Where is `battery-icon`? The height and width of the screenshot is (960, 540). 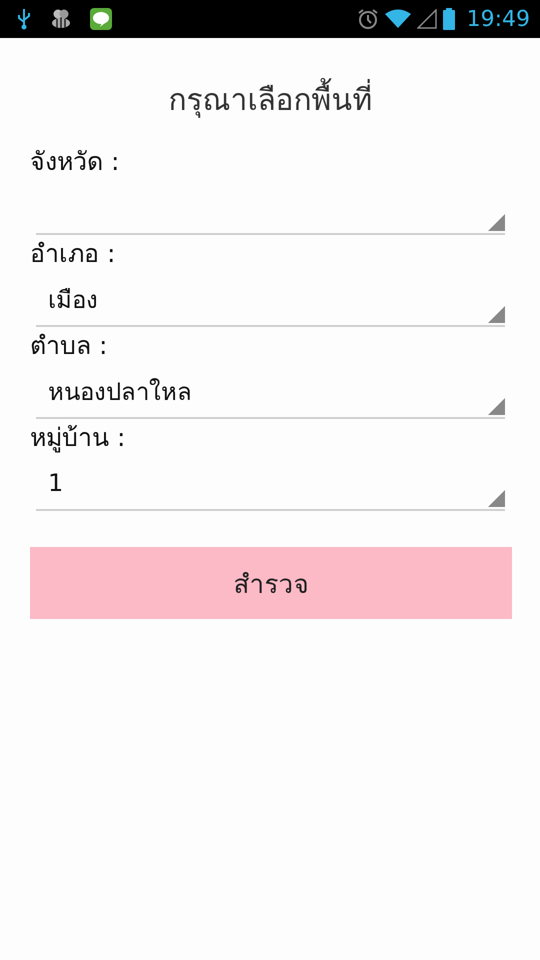 battery-icon is located at coordinates (448, 19).